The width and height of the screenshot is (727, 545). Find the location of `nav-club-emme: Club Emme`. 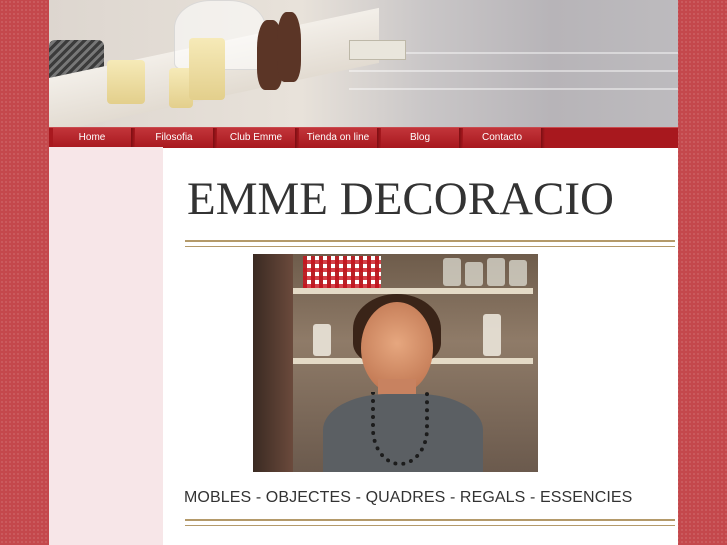

nav-club-emme: Club Emme is located at coordinates (258, 138).